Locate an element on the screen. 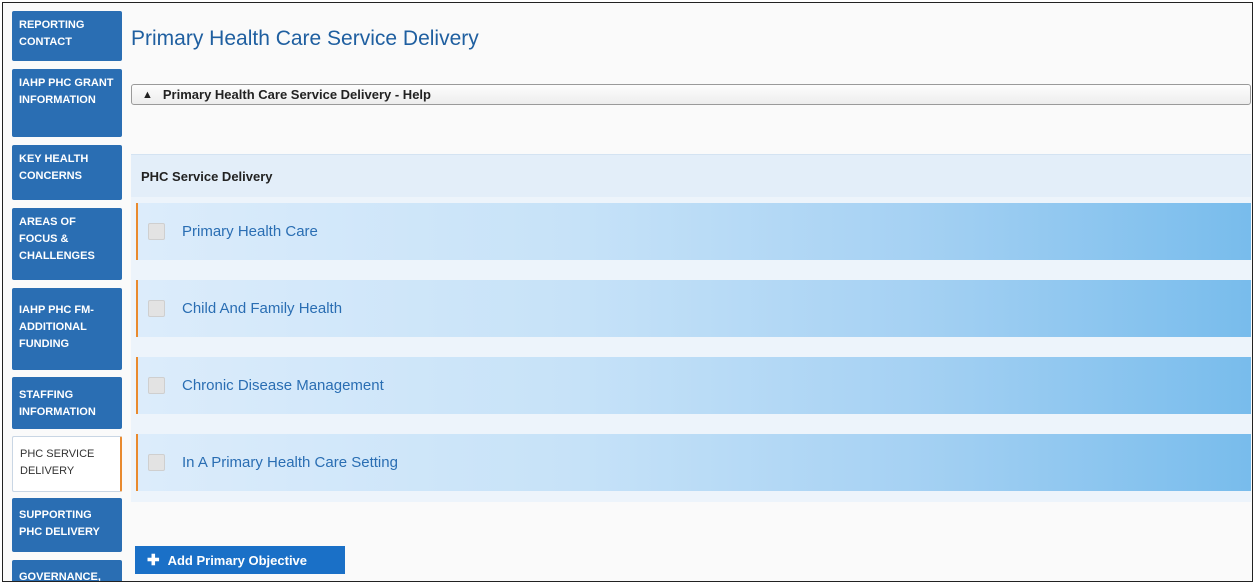 The image size is (1255, 584). sidebar-item-label: IAHP PHC GRANT INFORMATION is located at coordinates (66, 91).